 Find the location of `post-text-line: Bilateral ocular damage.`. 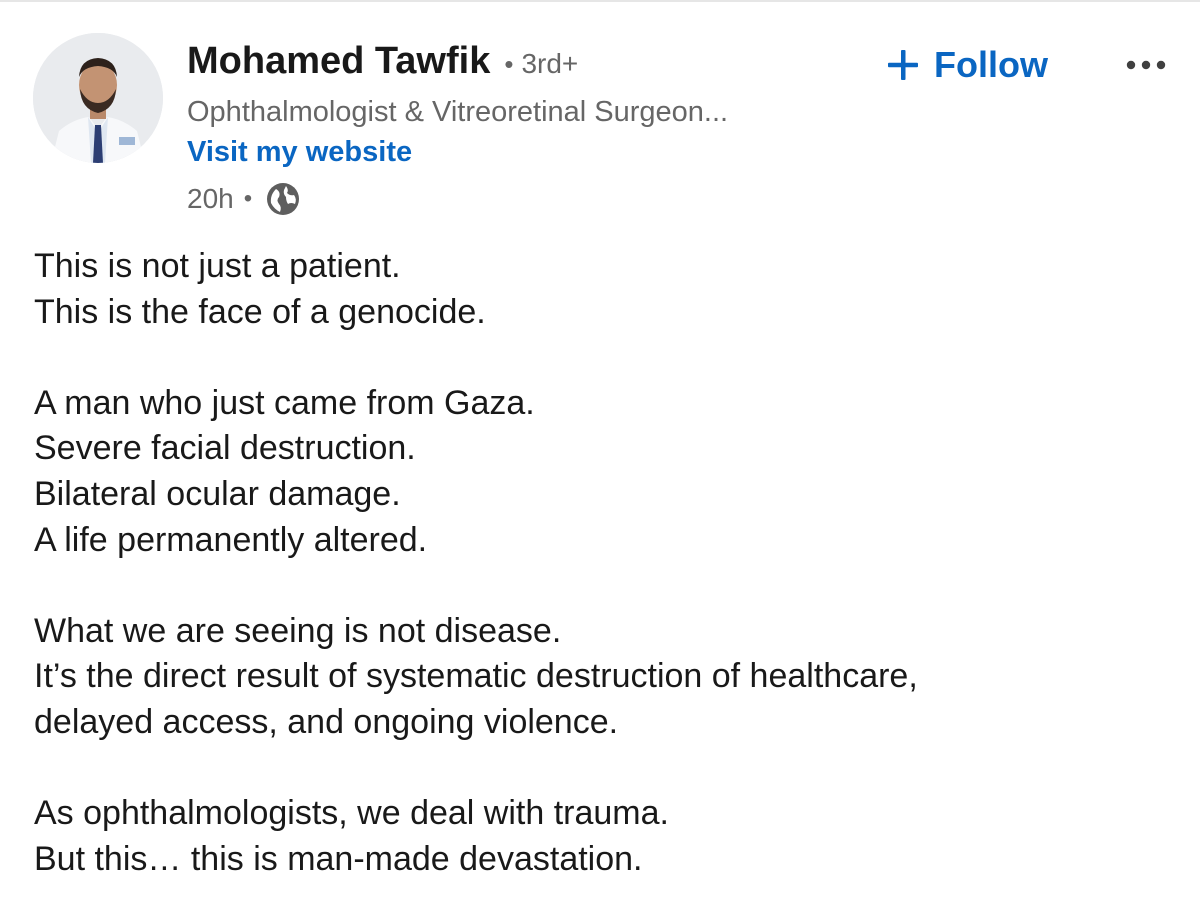

post-text-line: Bilateral ocular damage. is located at coordinates (217, 493).